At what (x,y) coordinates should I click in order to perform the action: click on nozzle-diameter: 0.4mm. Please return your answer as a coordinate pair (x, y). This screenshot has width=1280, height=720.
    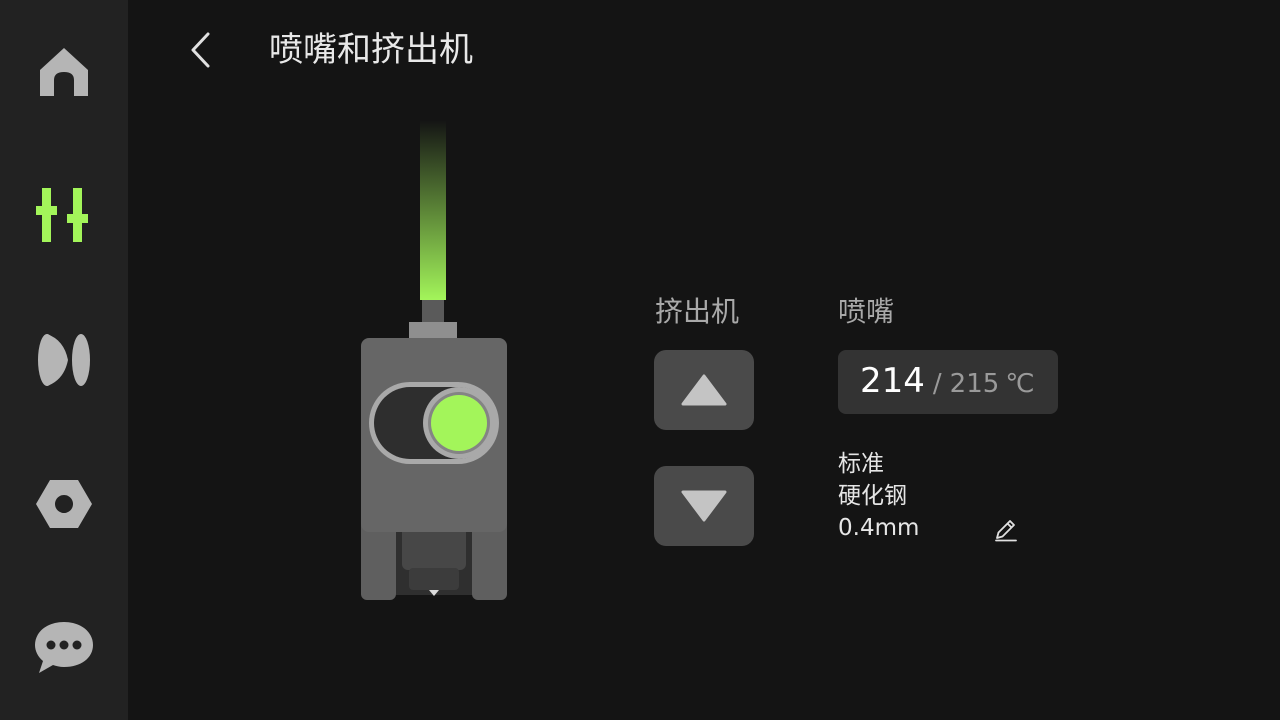
    Looking at the image, I should click on (879, 528).